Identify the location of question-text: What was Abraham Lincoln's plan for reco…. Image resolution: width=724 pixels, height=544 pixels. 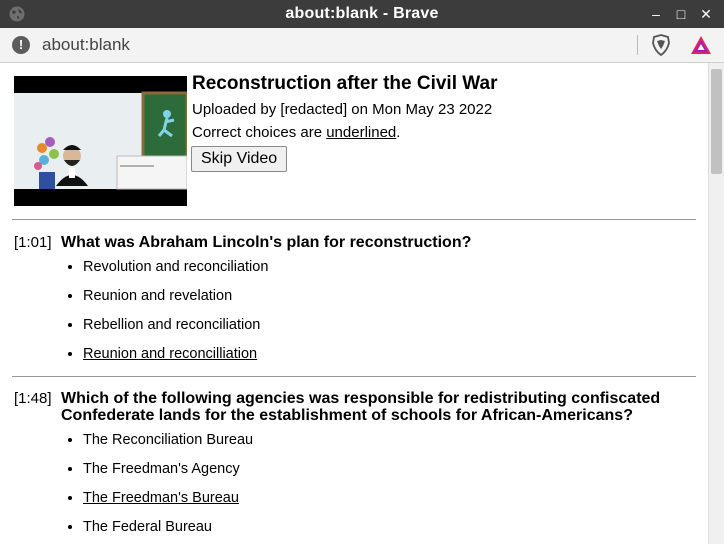
(266, 242).